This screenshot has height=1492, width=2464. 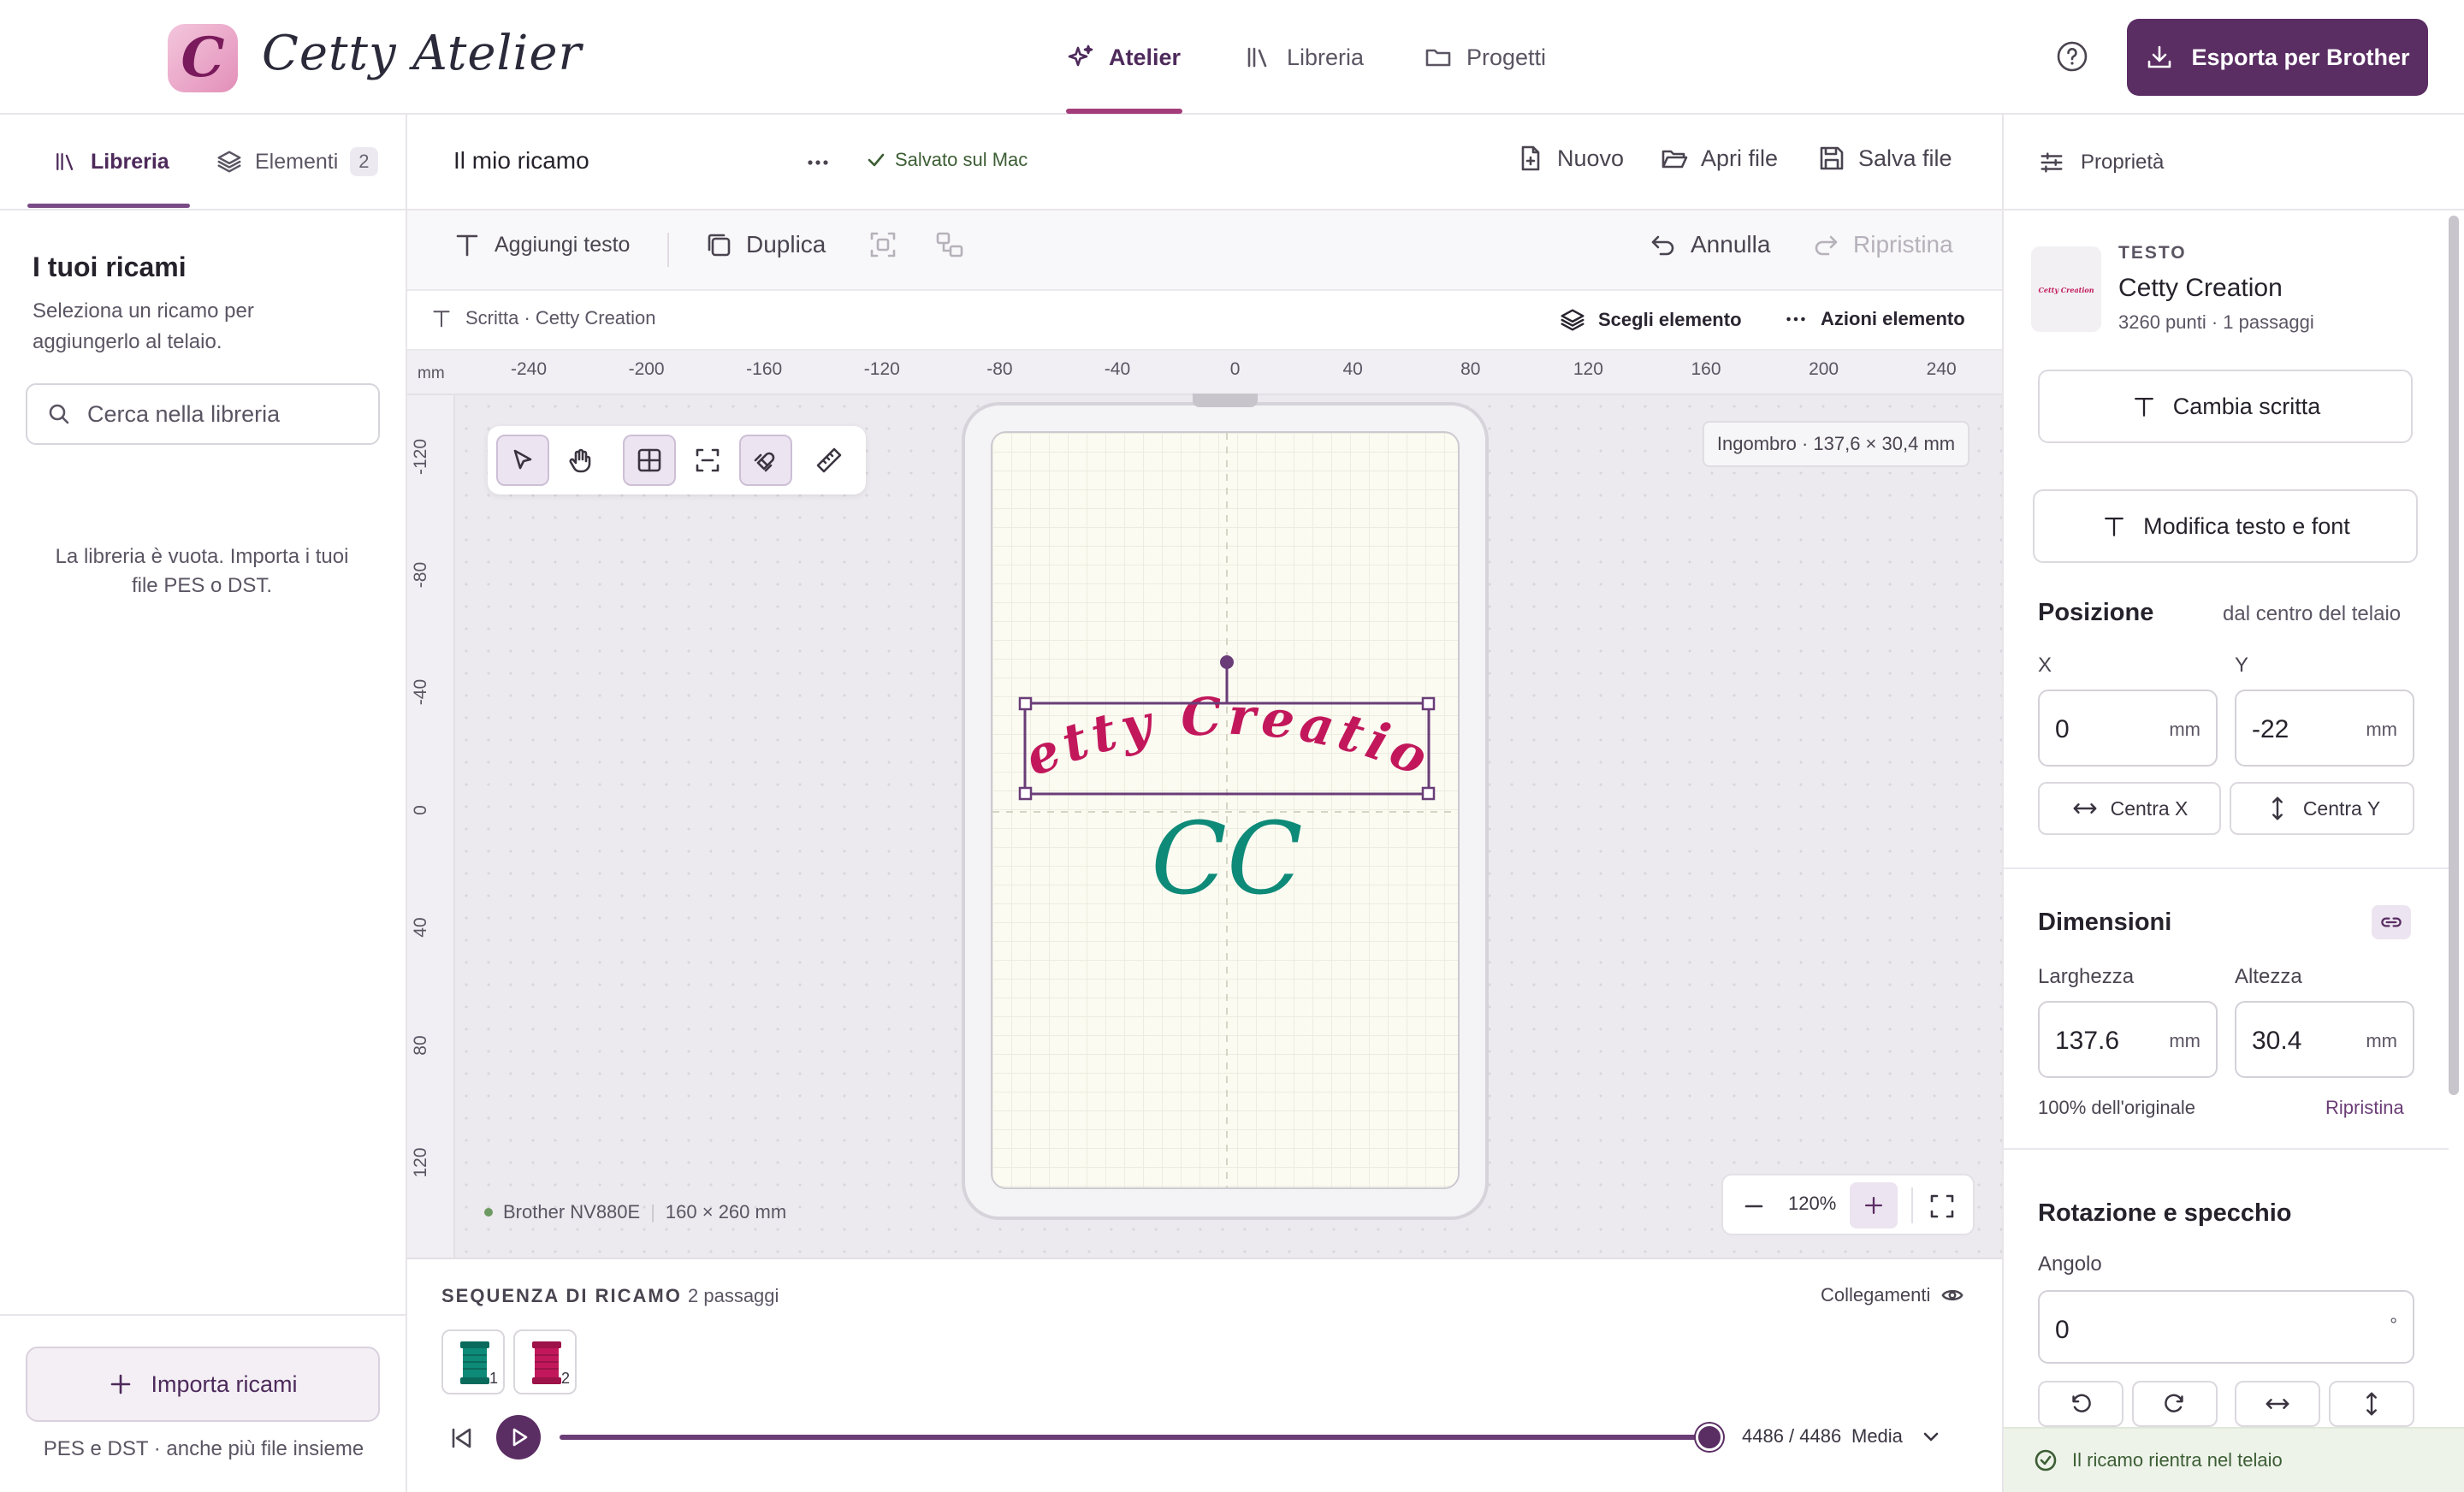 I want to click on rotate-left-icon, so click(x=2081, y=1403).